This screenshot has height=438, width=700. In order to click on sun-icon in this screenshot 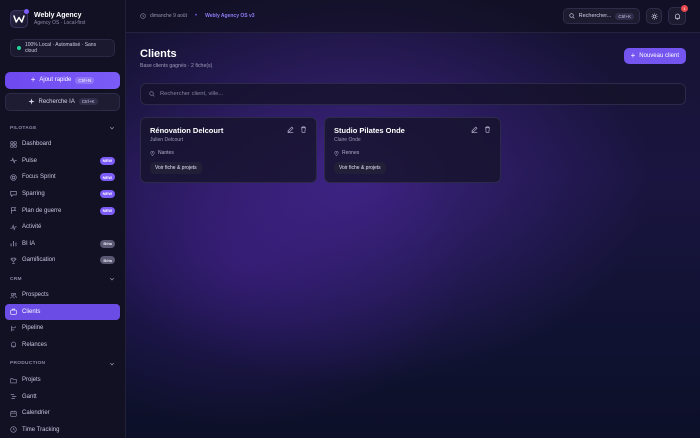, I will do `click(654, 16)`.